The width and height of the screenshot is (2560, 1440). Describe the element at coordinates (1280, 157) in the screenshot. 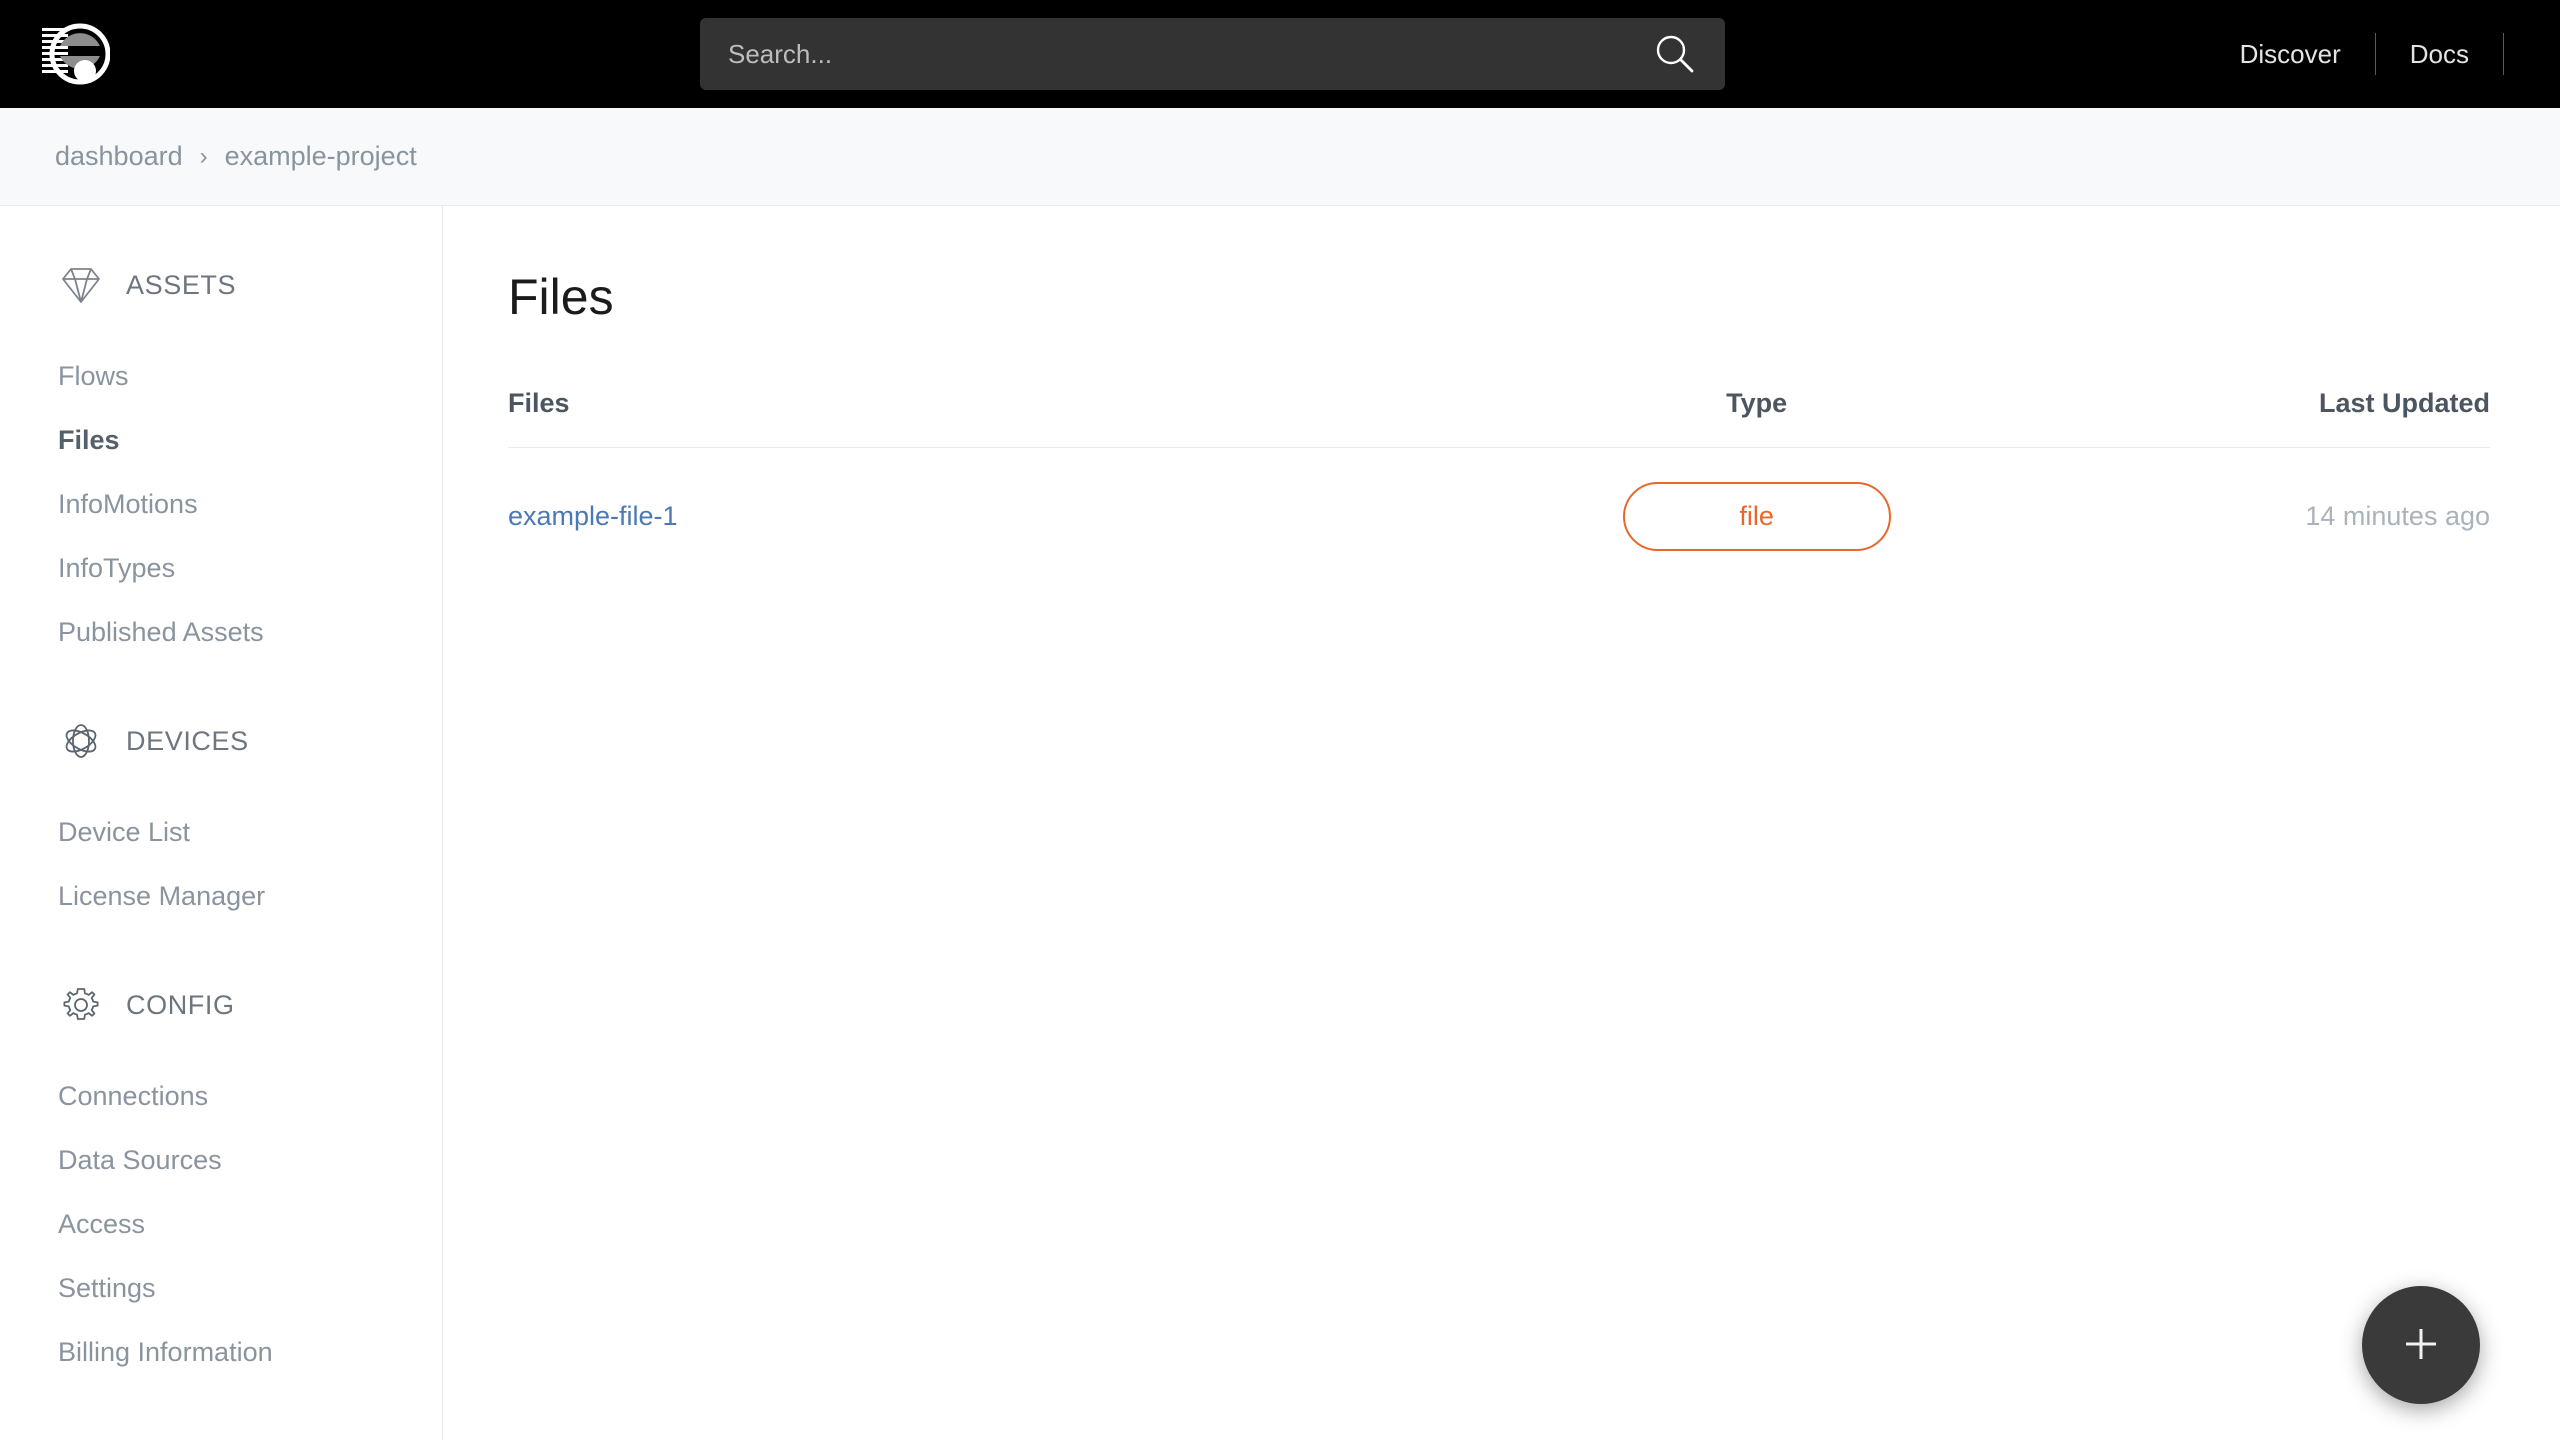

I see `breadcrumb: dashboard › example-project` at that location.